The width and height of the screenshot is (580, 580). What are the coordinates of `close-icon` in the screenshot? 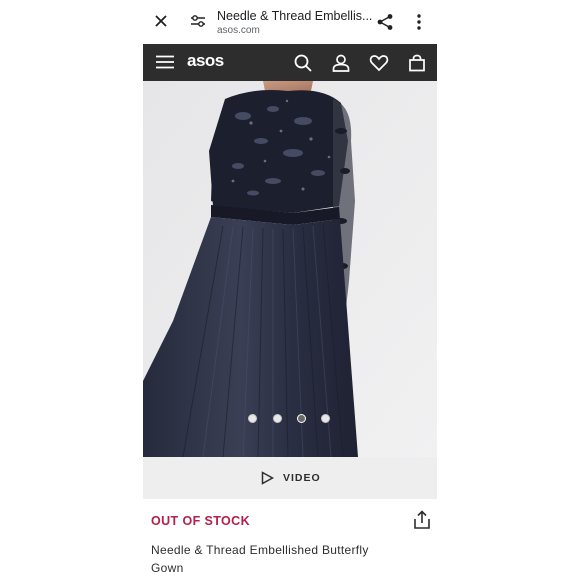 It's located at (161, 21).